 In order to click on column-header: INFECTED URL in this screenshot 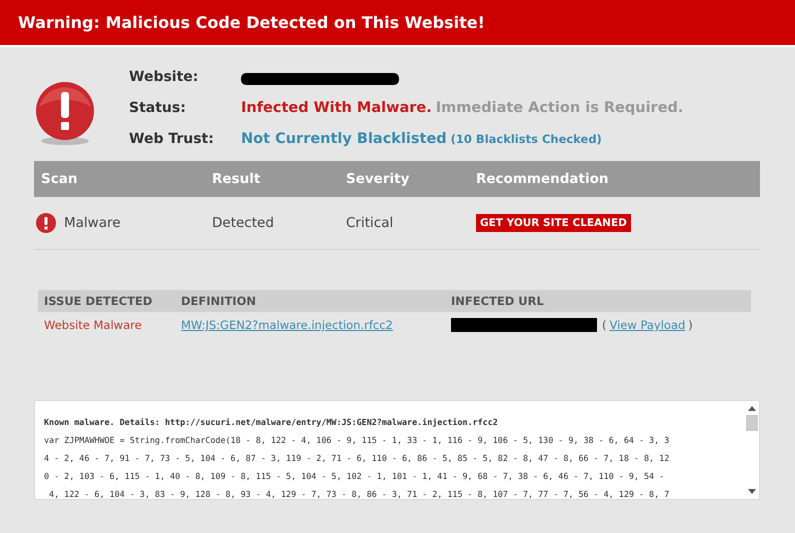, I will do `click(497, 301)`.